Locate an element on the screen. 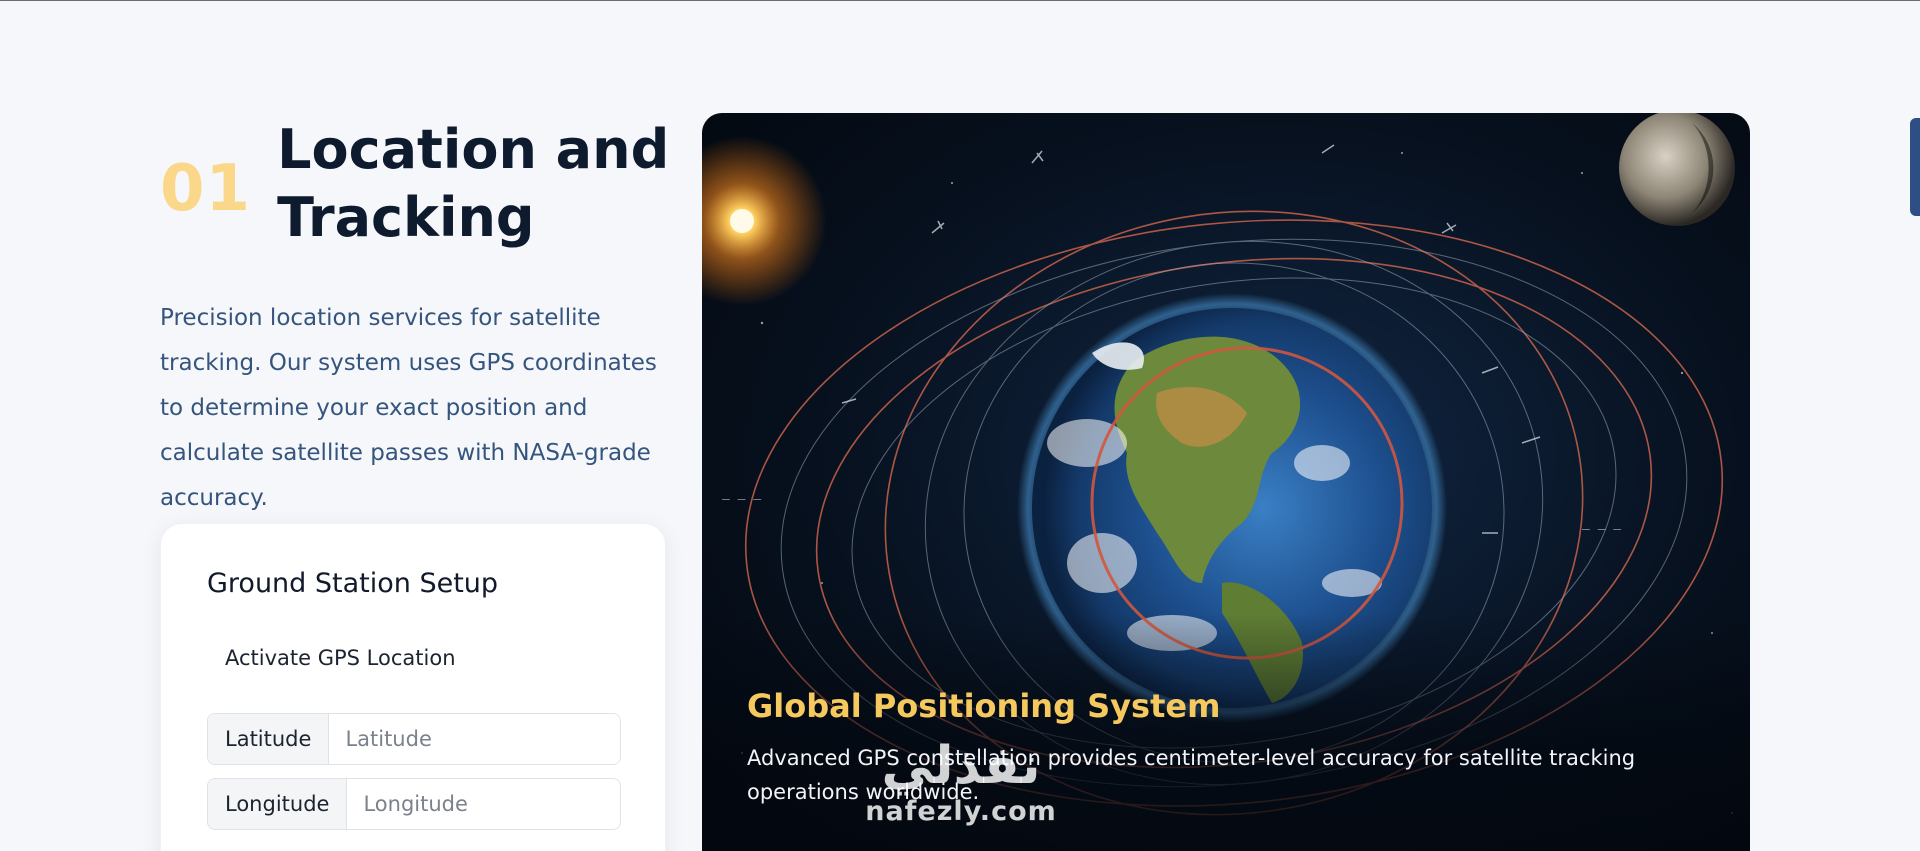 Image resolution: width=1920 pixels, height=851 pixels. card-title: Ground Station Setup is located at coordinates (353, 583).